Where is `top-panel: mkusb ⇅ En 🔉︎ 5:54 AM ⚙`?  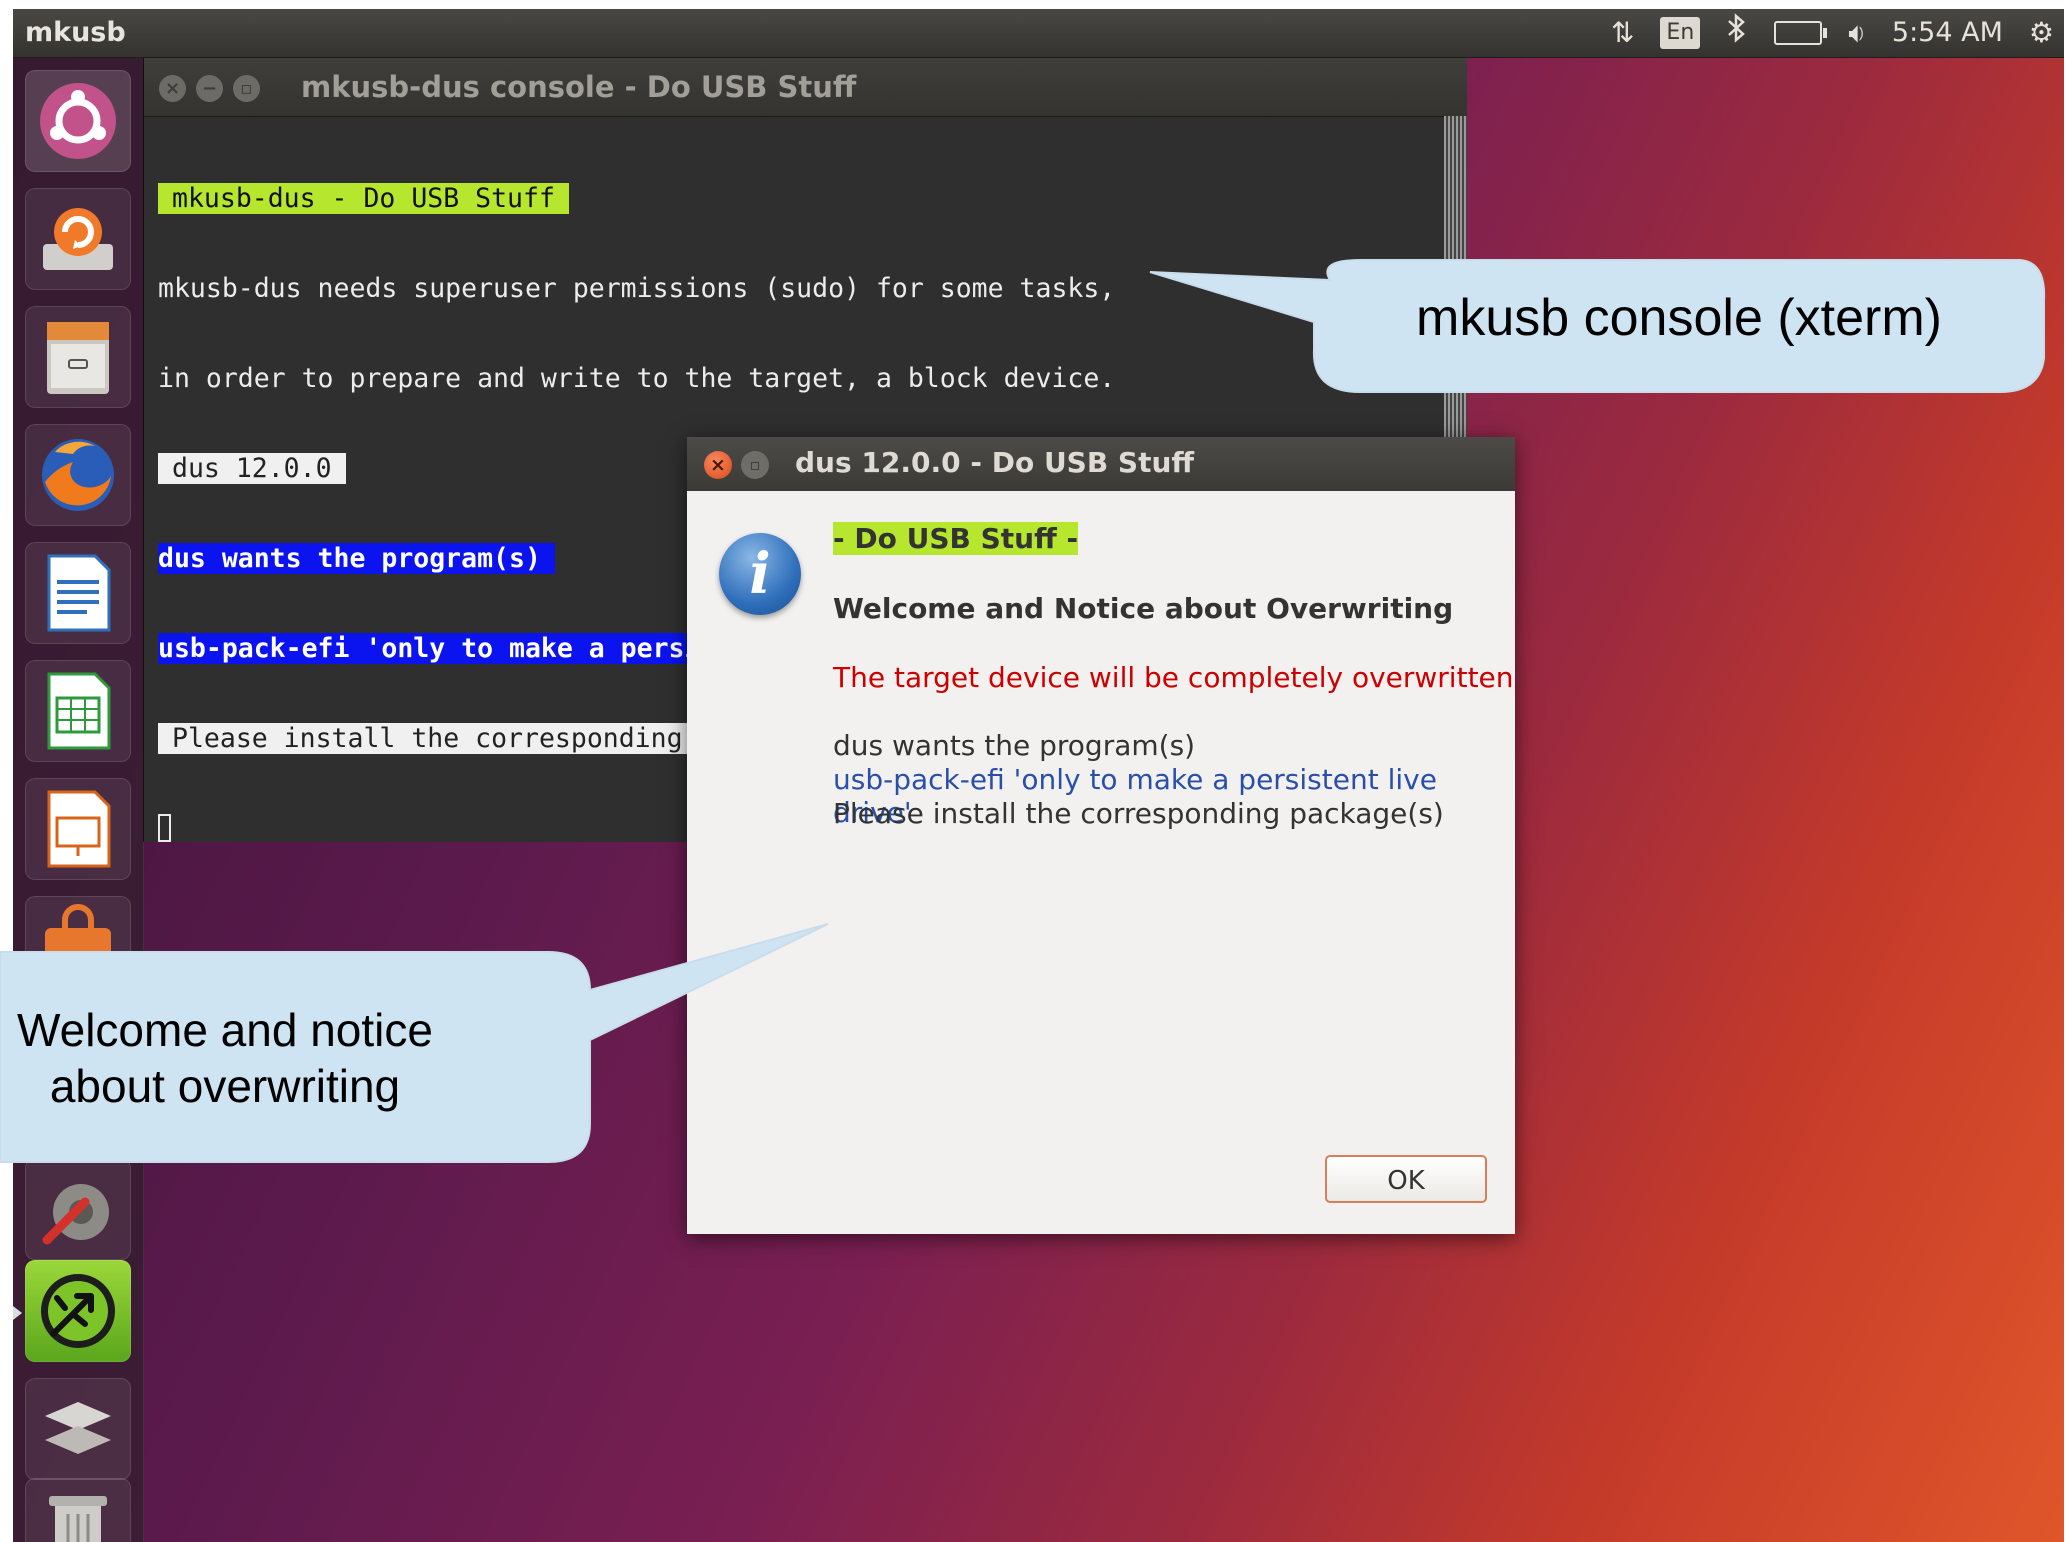 top-panel: mkusb ⇅ En 🔉︎ 5:54 AM ⚙ is located at coordinates (1038, 33).